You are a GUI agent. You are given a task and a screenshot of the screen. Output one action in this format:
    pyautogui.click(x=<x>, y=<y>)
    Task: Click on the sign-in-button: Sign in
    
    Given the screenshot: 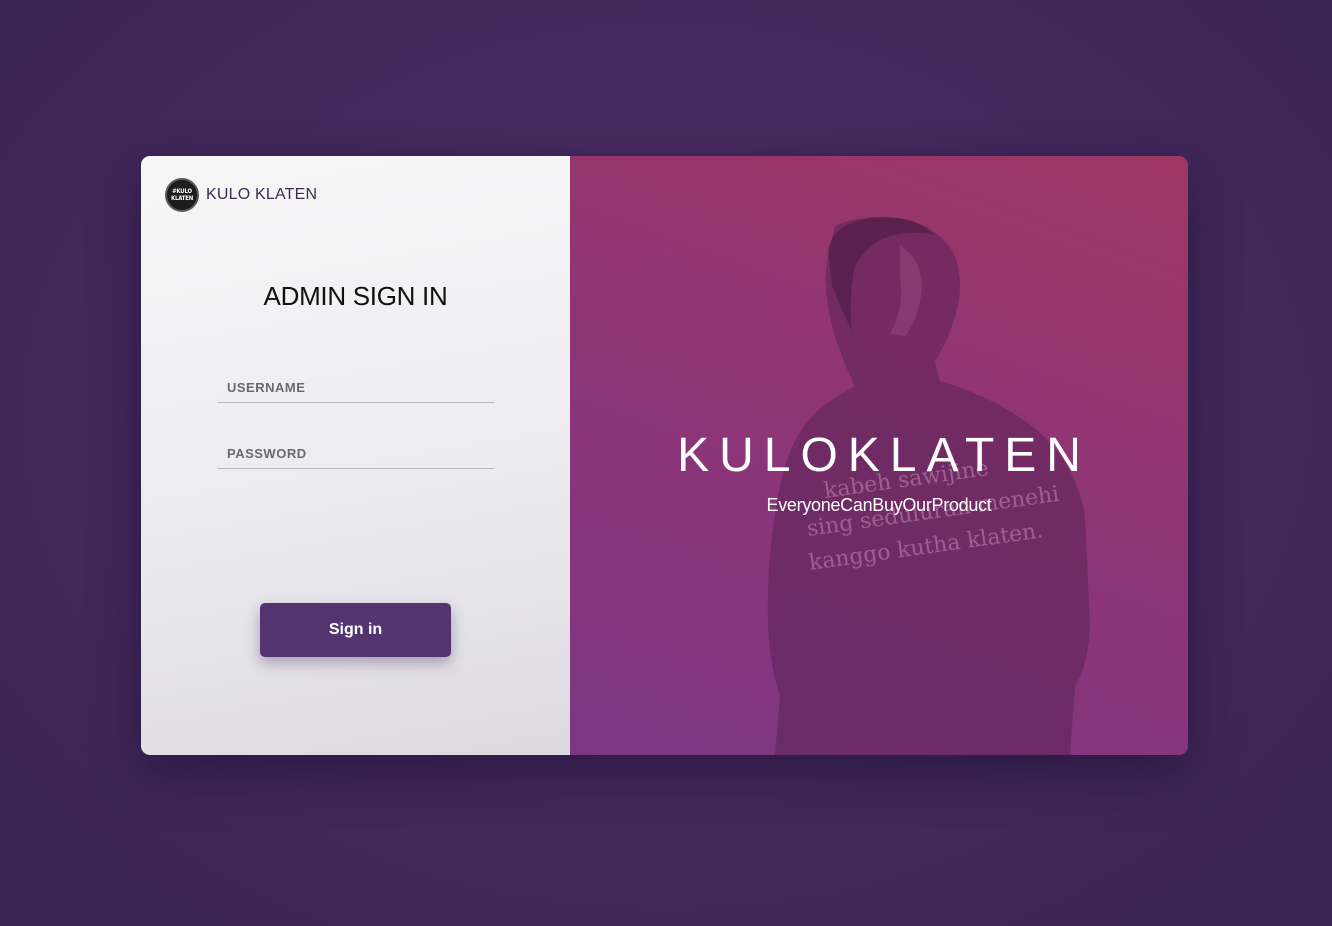 What is the action you would take?
    pyautogui.click(x=355, y=630)
    